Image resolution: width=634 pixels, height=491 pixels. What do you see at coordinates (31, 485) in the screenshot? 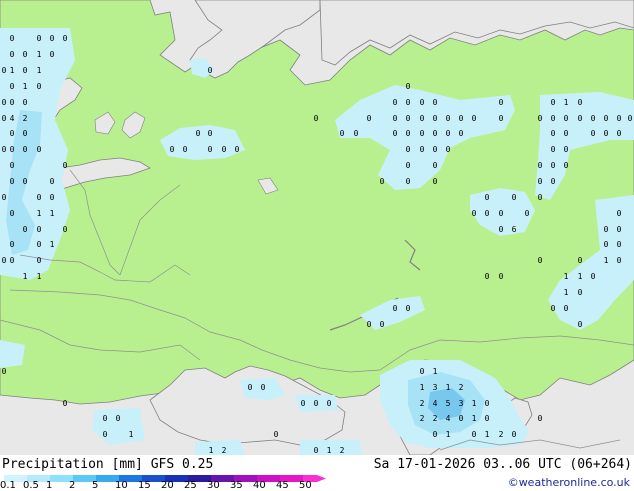
I see `legend-tick-label: 0.5` at bounding box center [31, 485].